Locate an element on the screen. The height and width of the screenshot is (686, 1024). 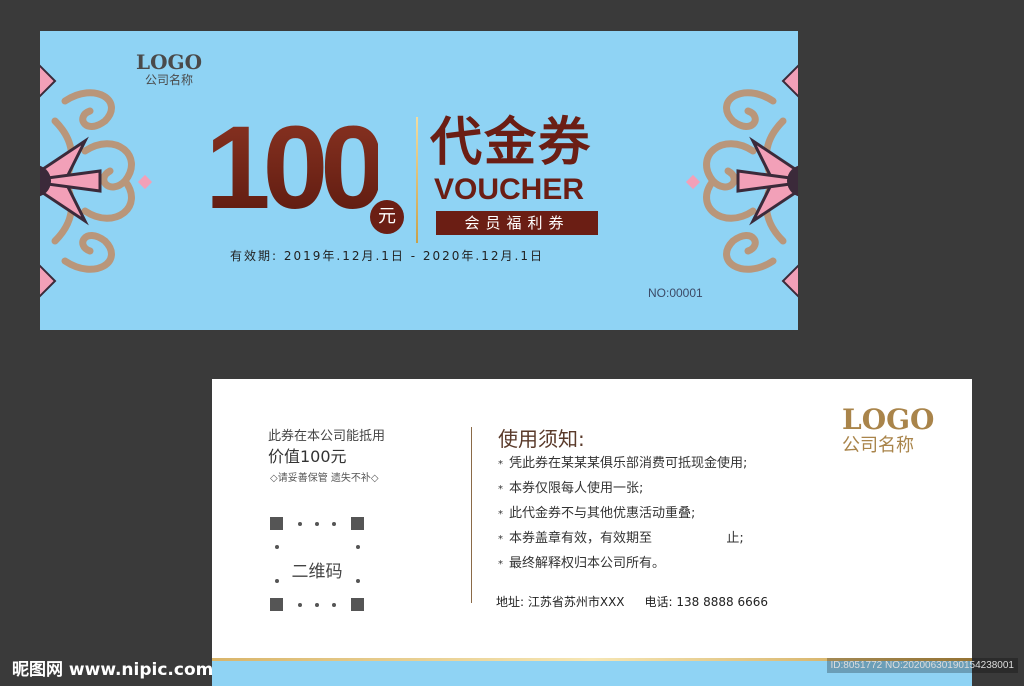
qr-code-icon: 二维码 is located at coordinates (317, 564).